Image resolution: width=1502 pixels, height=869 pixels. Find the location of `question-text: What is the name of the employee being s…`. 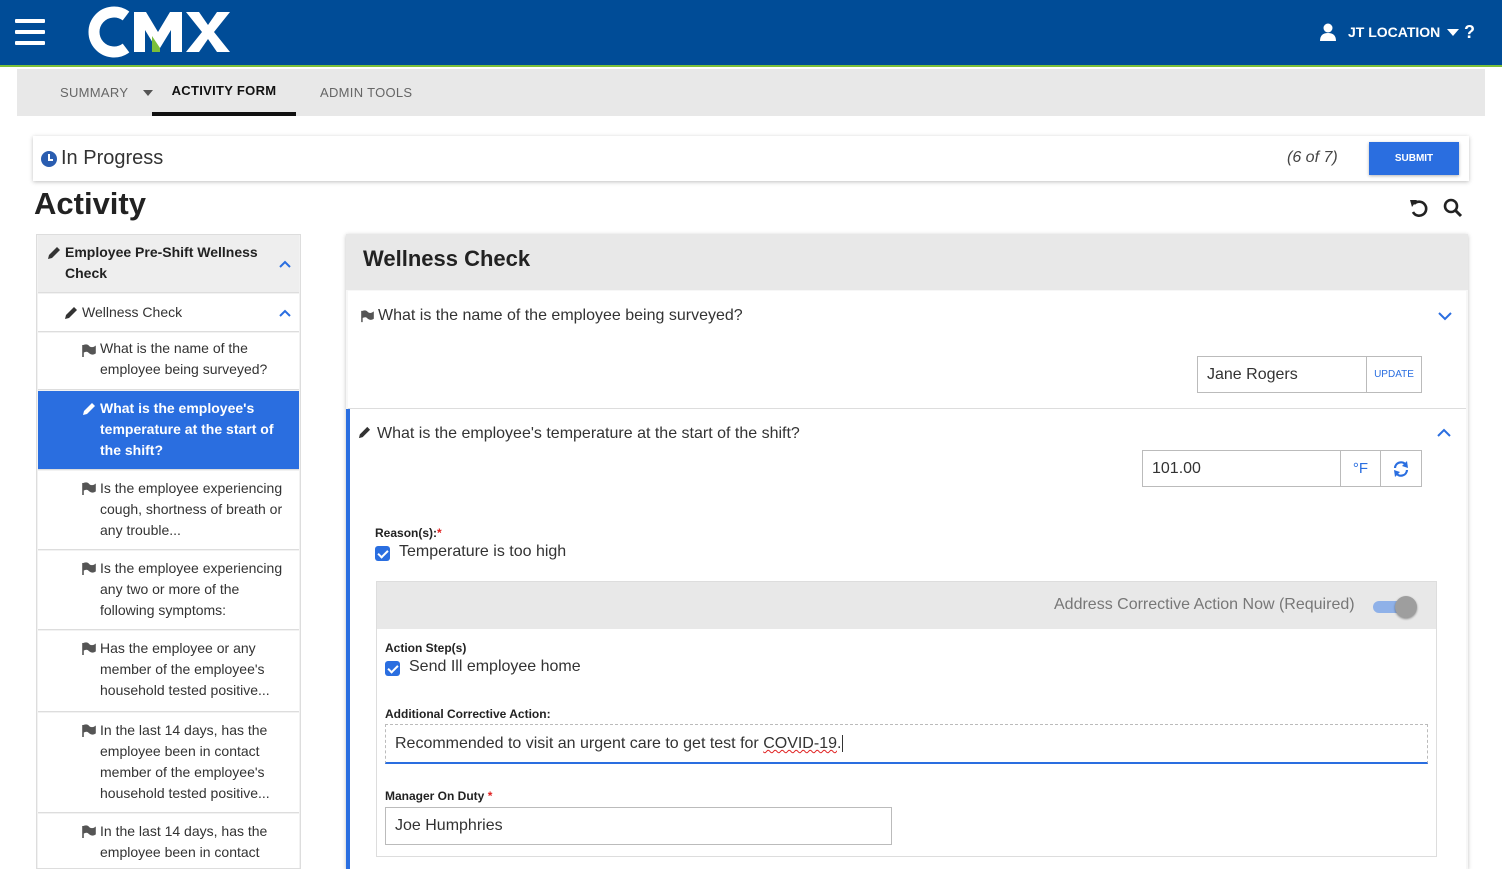

question-text: What is the name of the employee being s… is located at coordinates (560, 315).